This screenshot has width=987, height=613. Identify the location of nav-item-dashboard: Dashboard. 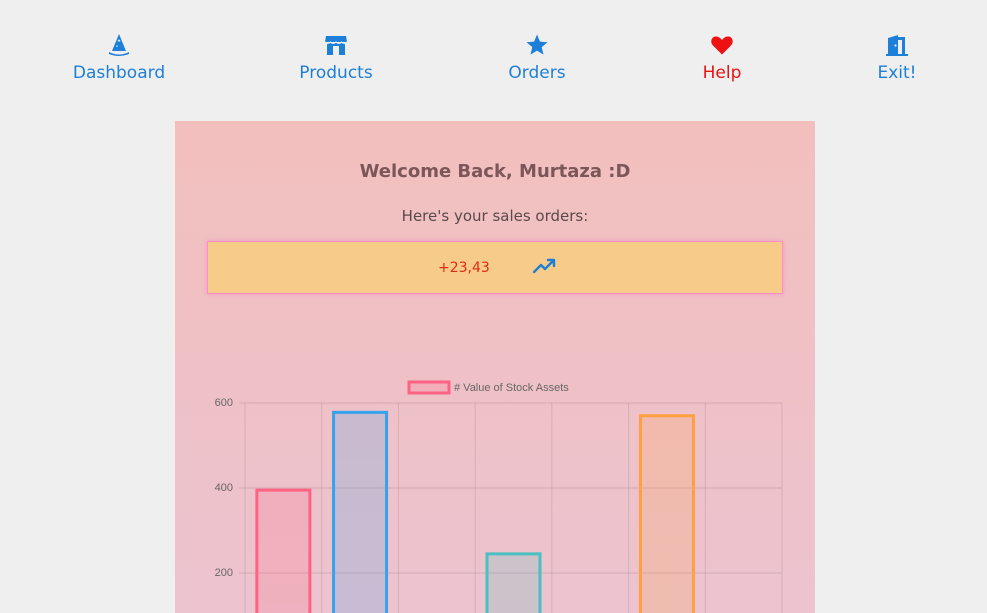
(119, 58).